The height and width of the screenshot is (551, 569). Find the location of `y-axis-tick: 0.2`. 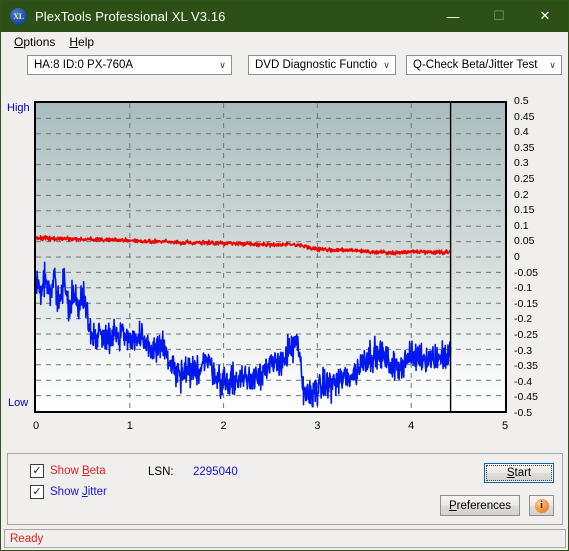

y-axis-tick: 0.2 is located at coordinates (521, 194).